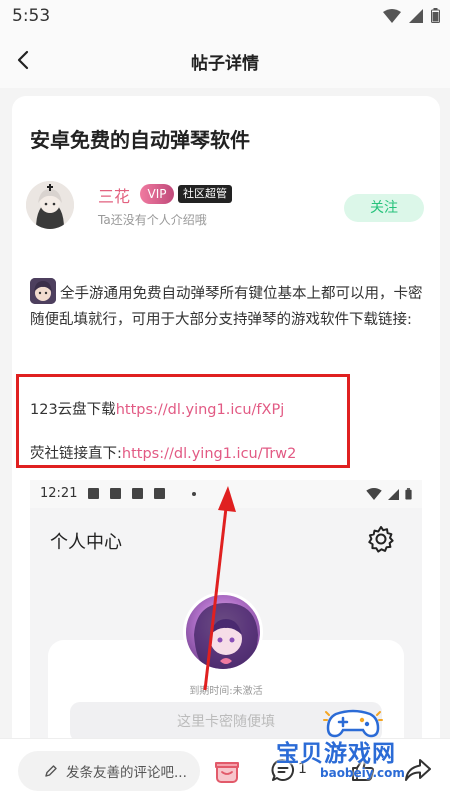 The height and width of the screenshot is (800, 450). I want to click on download-link-line-2: 荧社链接直下:https://dl.ying1.icu/Trw2, so click(163, 452).